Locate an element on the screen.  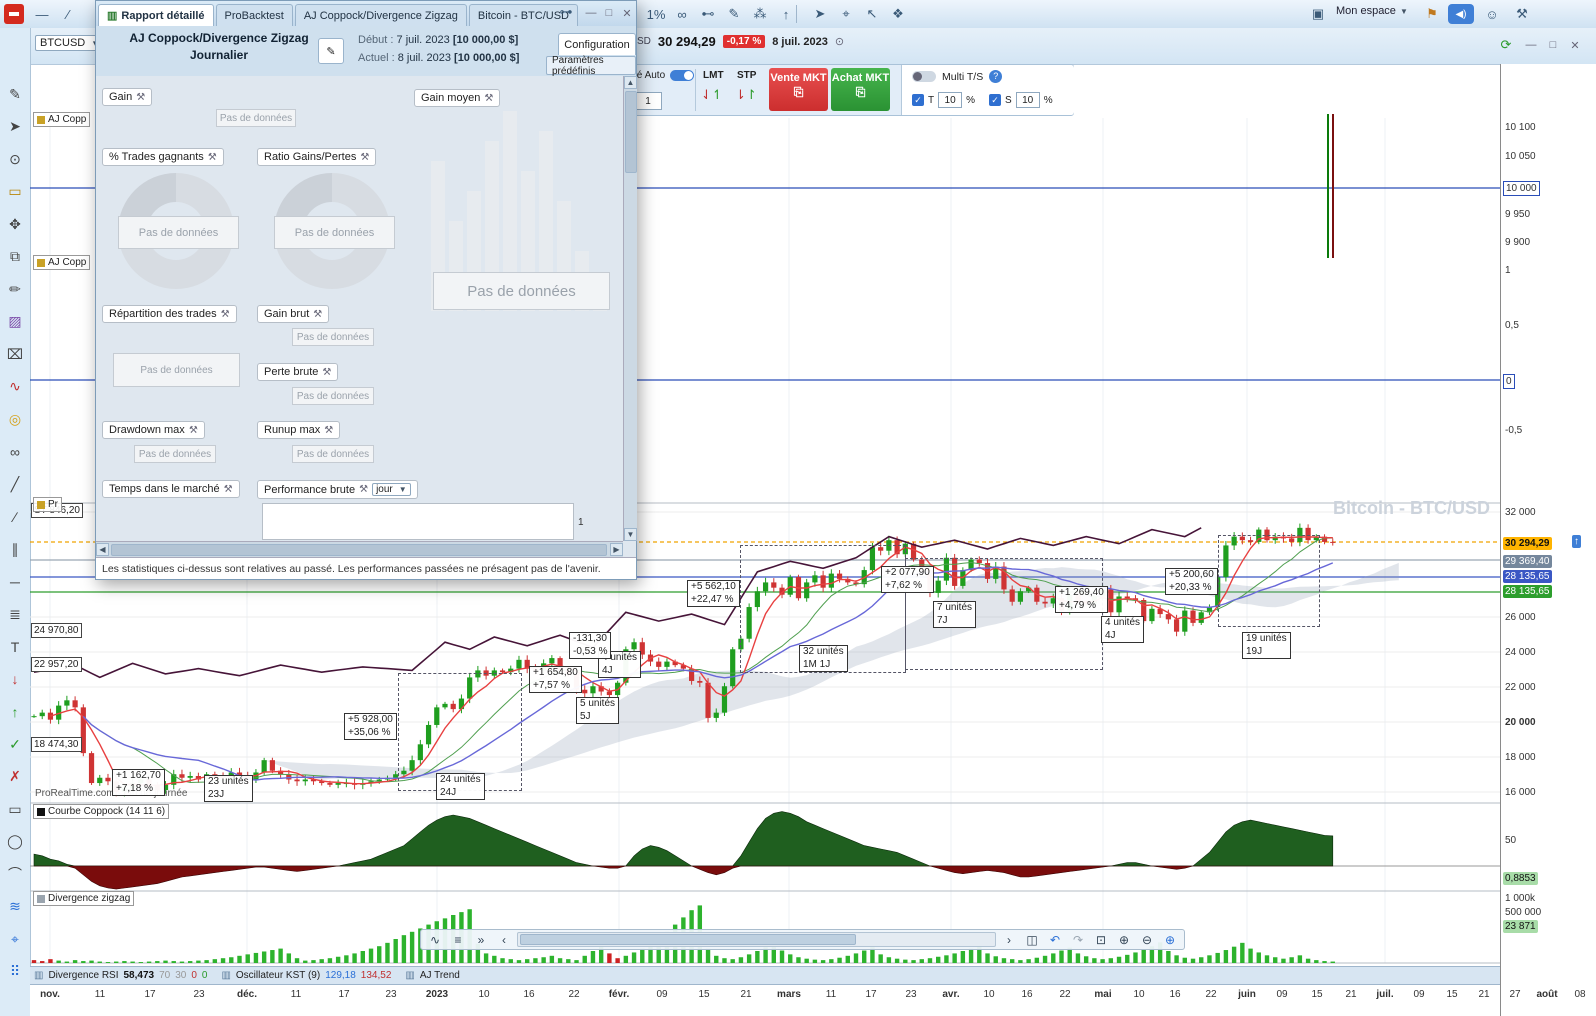
sound-icon: ◀) is located at coordinates (1461, 14).